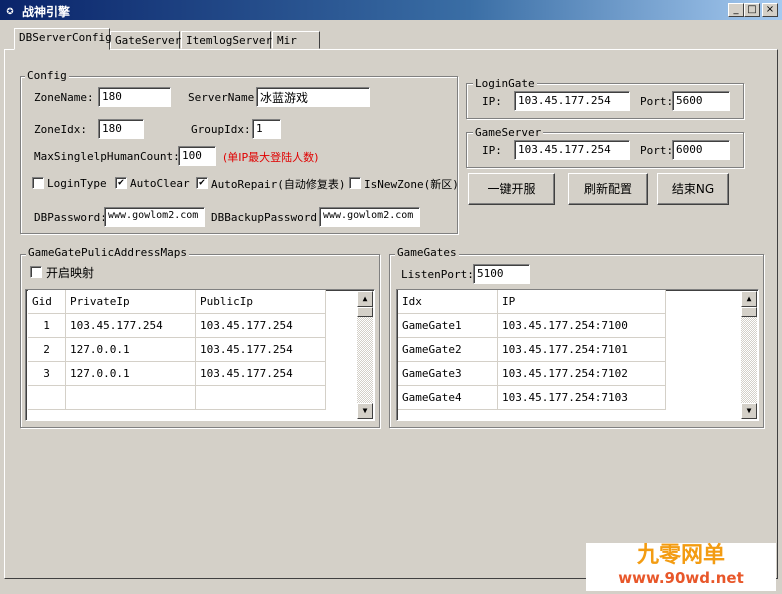  Describe the element at coordinates (448, 374) in the screenshot. I see `table-cell-idx: GameGate3` at that location.